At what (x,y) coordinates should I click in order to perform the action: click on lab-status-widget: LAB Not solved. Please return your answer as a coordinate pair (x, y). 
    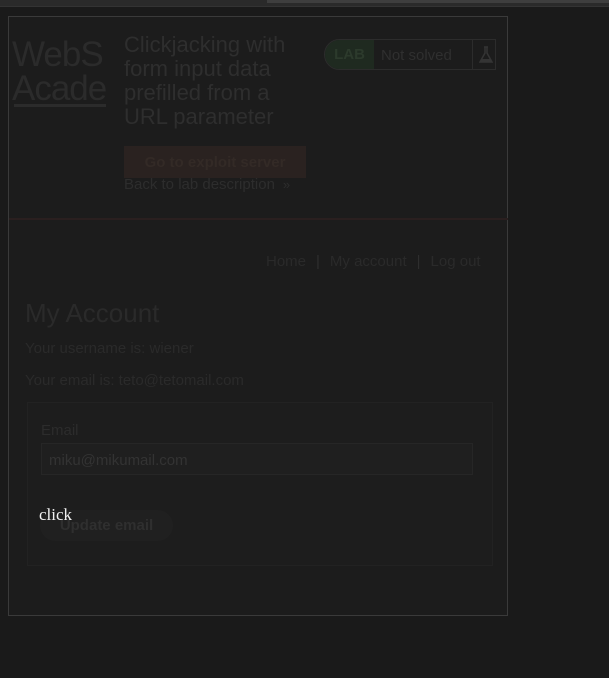
    Looking at the image, I should click on (410, 54).